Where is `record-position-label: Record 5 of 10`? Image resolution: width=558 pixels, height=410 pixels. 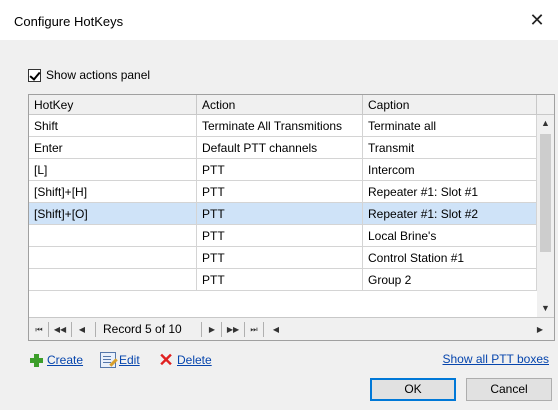
record-position-label: Record 5 of 10 is located at coordinates (142, 329).